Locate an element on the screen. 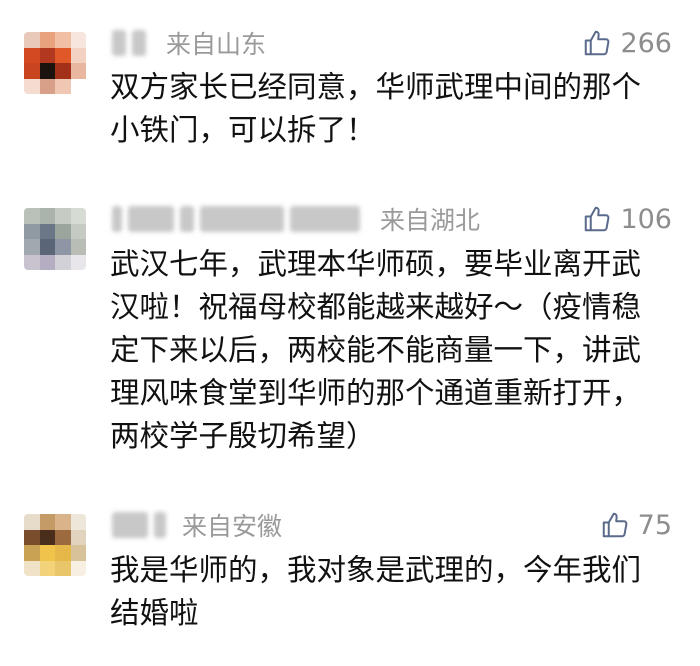 The height and width of the screenshot is (666, 700). comment-meta: 来自安徽 is located at coordinates (197, 525).